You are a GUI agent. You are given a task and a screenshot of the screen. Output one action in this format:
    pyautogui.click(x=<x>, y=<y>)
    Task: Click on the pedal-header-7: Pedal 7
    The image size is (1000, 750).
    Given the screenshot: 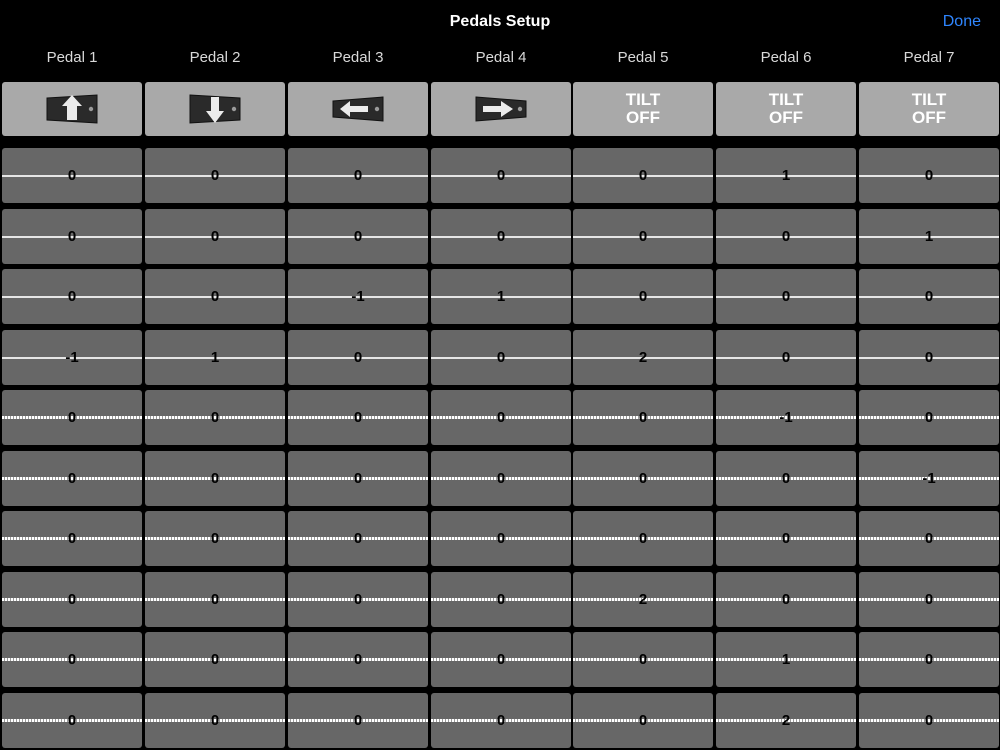 What is the action you would take?
    pyautogui.click(x=929, y=57)
    